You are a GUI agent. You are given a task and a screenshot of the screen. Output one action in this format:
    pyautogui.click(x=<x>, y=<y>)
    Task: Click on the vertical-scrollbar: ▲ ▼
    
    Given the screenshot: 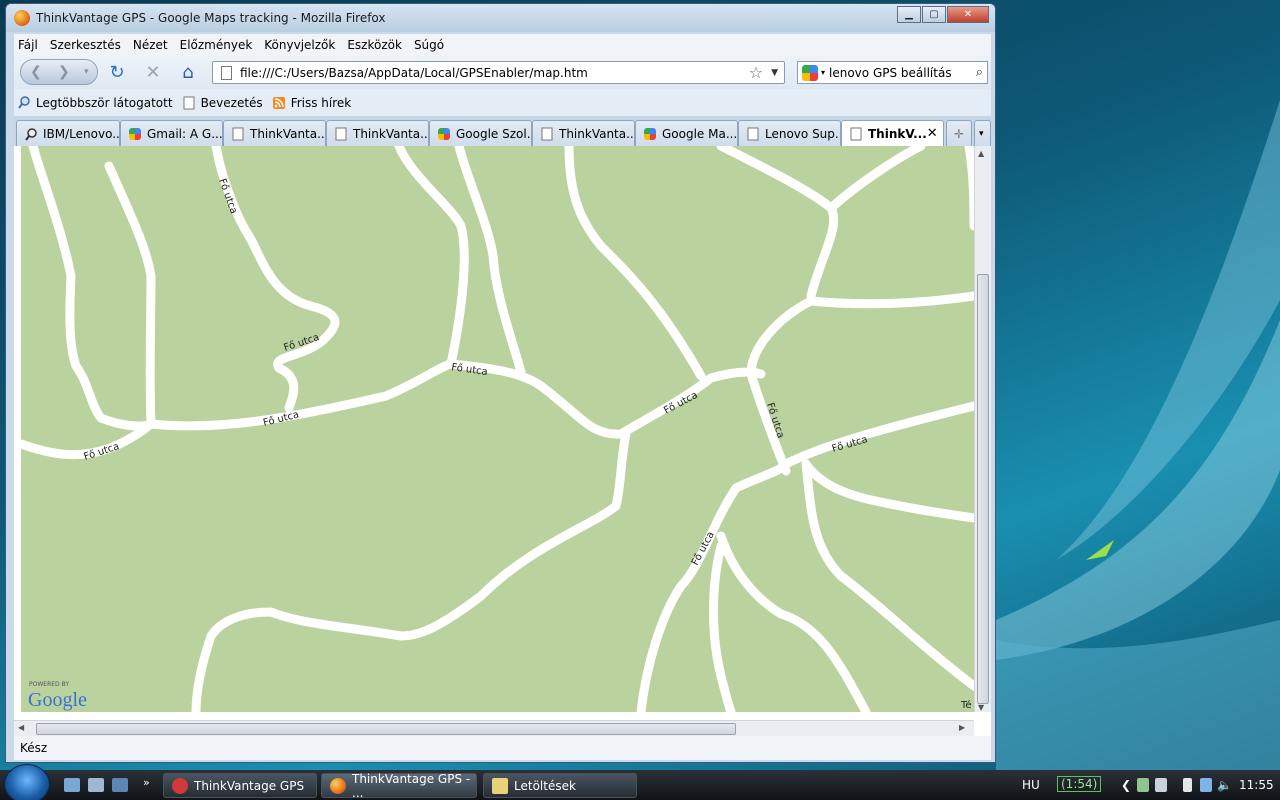 What is the action you would take?
    pyautogui.click(x=982, y=429)
    